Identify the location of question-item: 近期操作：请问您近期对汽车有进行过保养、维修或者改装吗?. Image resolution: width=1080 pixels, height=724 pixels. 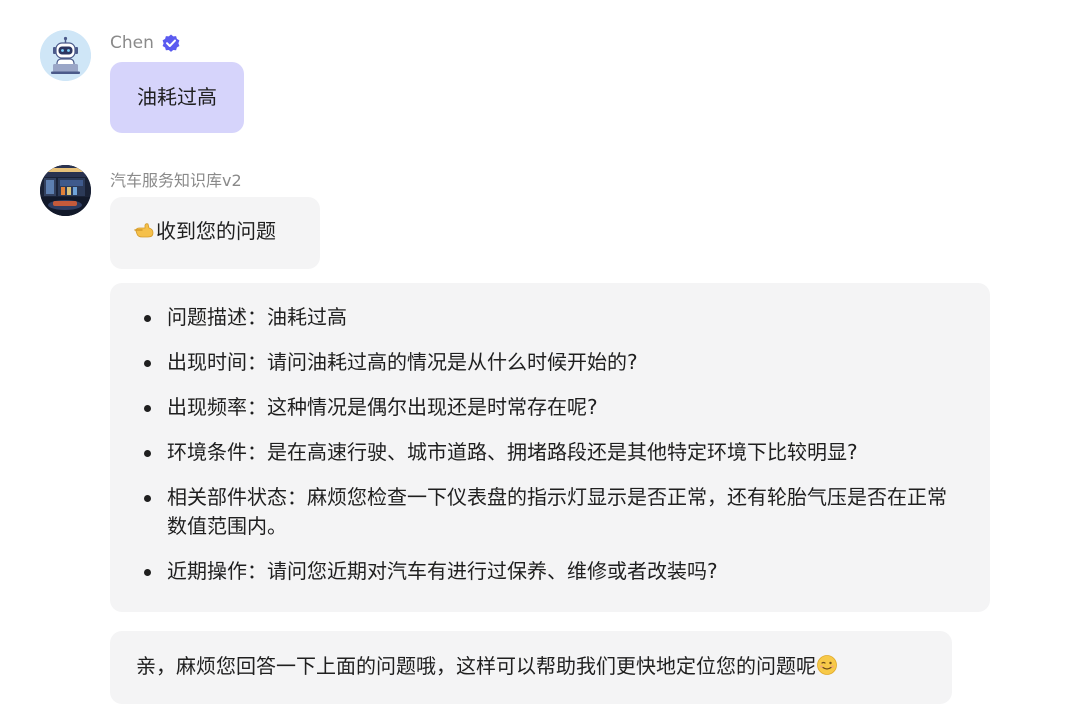
(551, 571).